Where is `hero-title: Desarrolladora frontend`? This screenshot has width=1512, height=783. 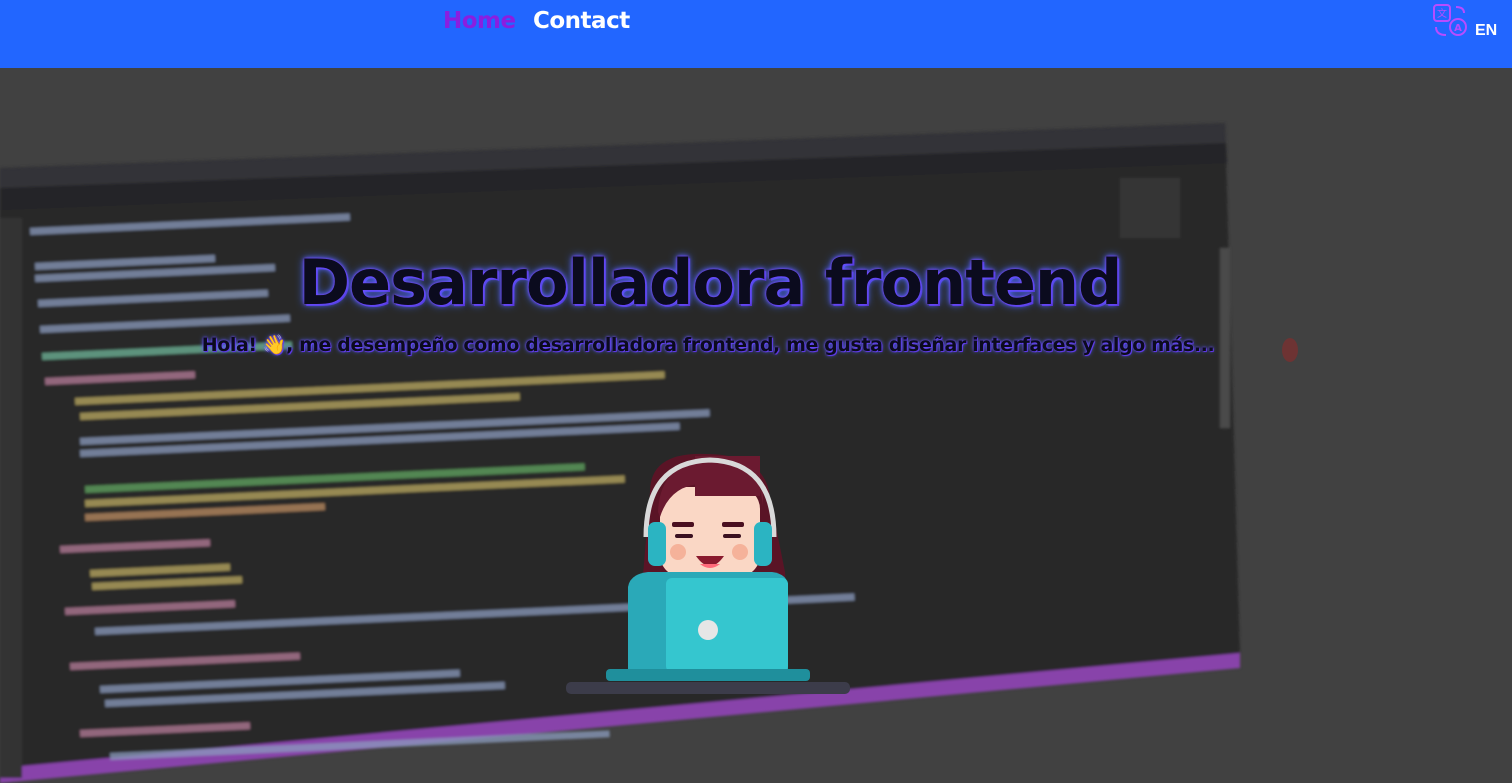 hero-title: Desarrolladora frontend is located at coordinates (710, 282).